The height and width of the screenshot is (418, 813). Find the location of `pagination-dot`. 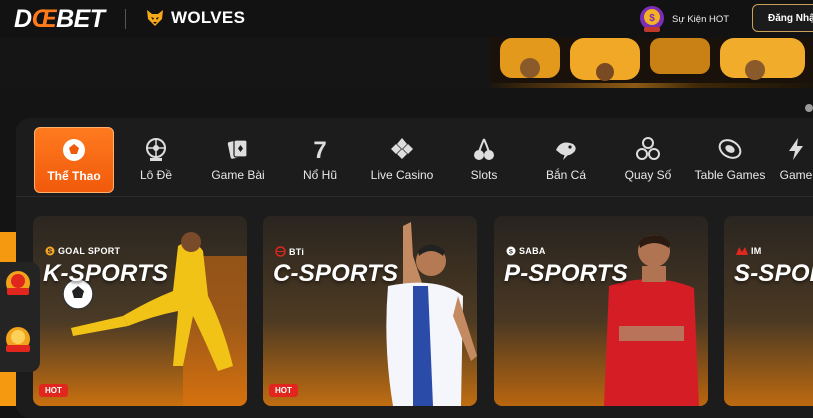

pagination-dot is located at coordinates (809, 108).